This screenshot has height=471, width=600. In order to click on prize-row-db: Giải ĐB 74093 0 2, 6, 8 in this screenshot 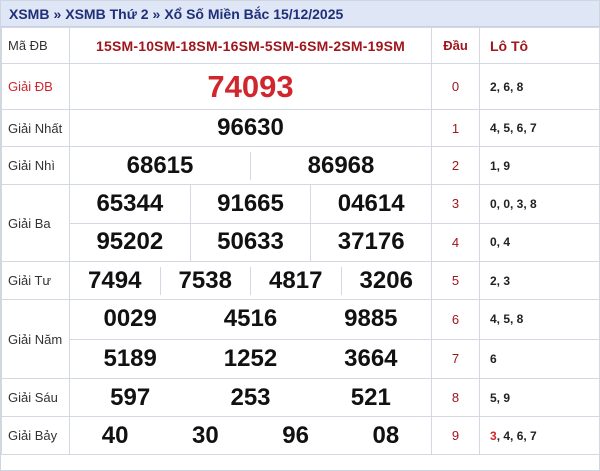, I will do `click(300, 86)`.